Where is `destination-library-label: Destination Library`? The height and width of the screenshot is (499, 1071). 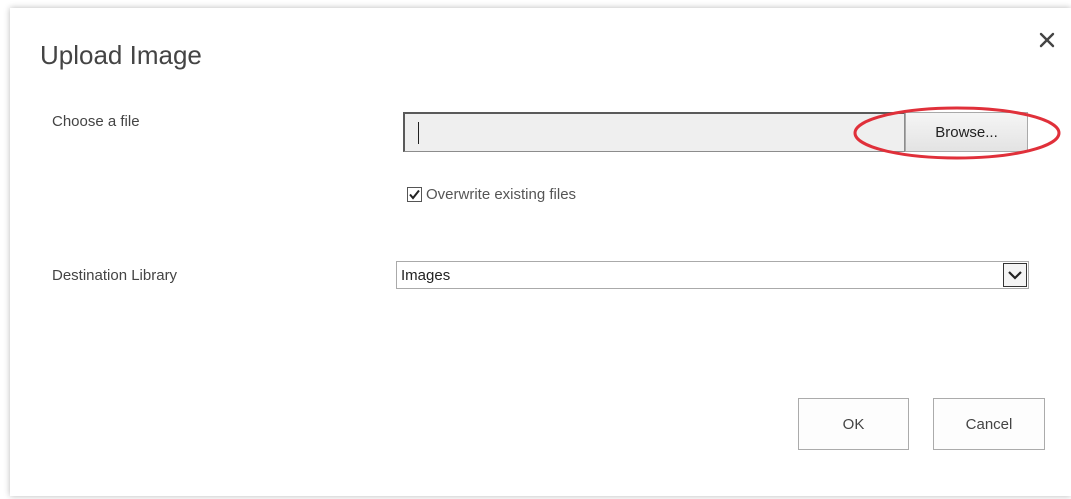 destination-library-label: Destination Library is located at coordinates (115, 275).